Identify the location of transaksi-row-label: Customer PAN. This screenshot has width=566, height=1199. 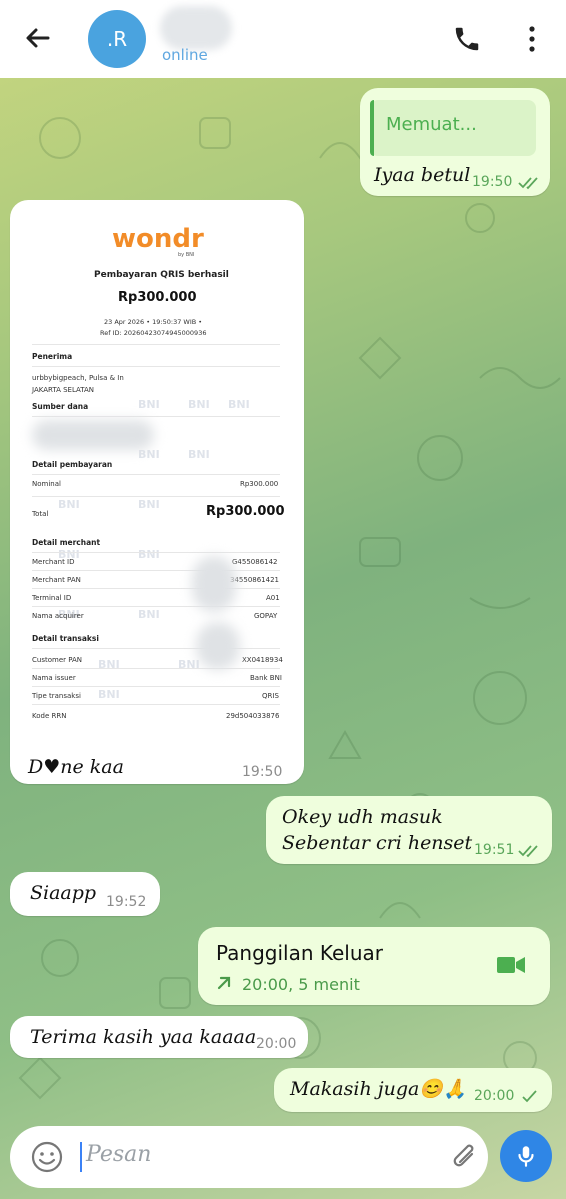
(57, 660).